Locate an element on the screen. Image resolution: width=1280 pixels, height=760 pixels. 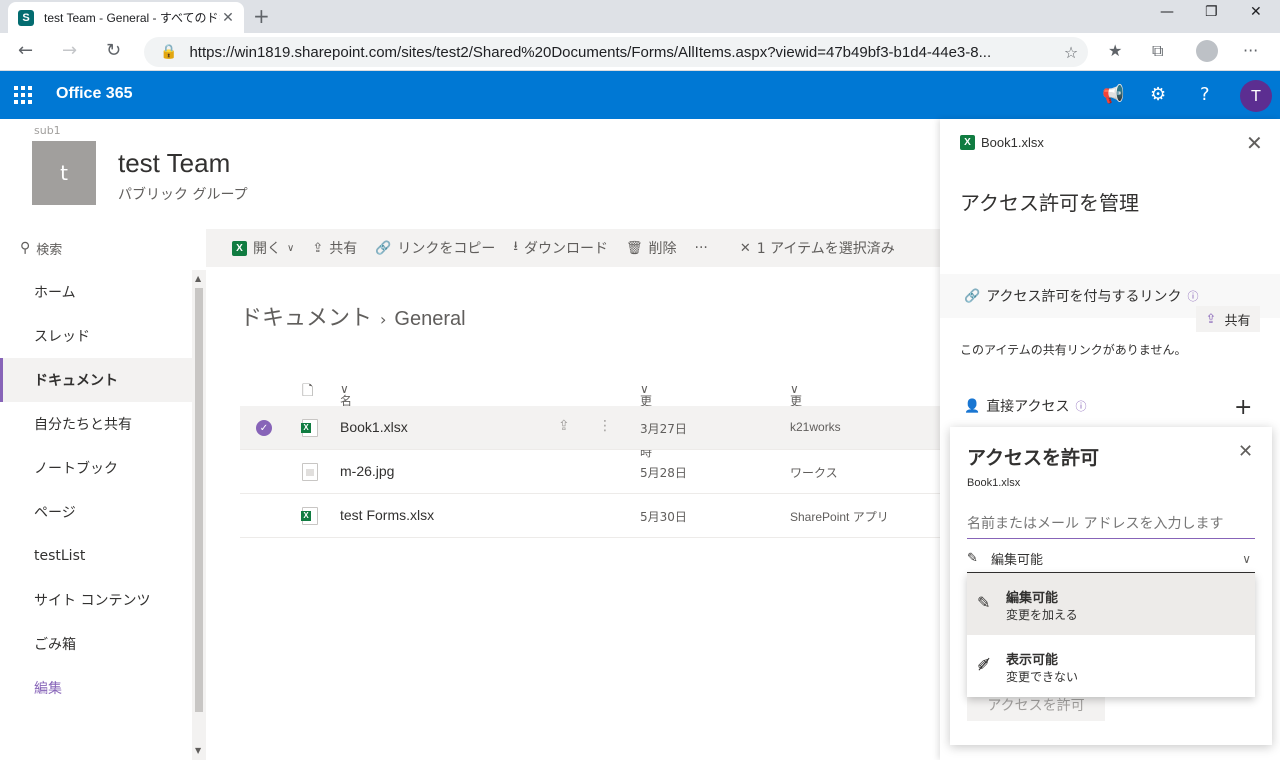
option-can-view: ✐̸ 表示可能 変更できない is located at coordinates (1111, 666).